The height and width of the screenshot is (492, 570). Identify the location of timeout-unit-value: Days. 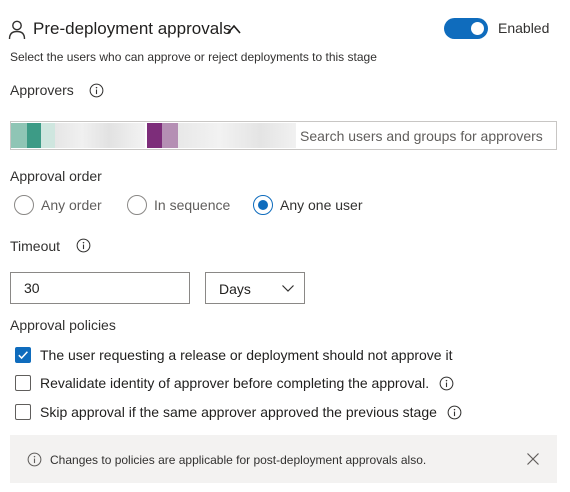
(235, 289).